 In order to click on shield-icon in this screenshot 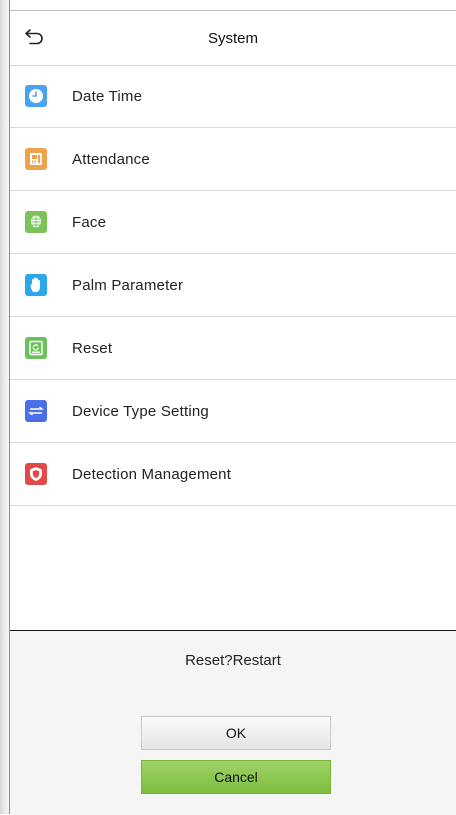, I will do `click(36, 474)`.